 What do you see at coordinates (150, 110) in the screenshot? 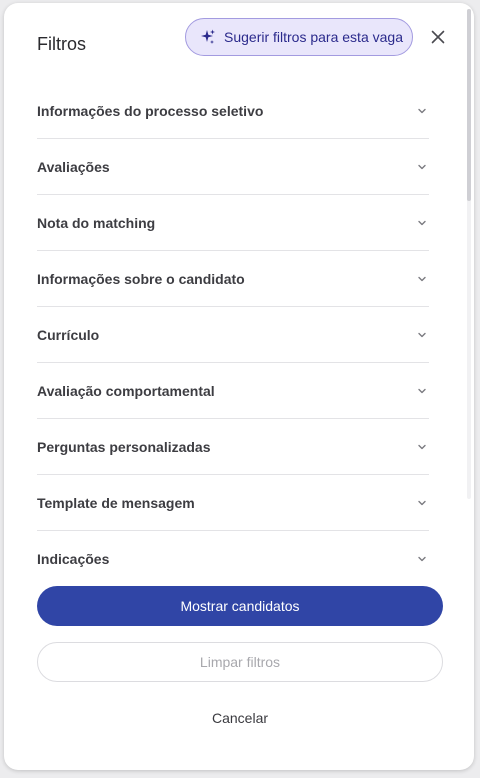
I see `filter-item-label: Informações do processo seletivo` at bounding box center [150, 110].